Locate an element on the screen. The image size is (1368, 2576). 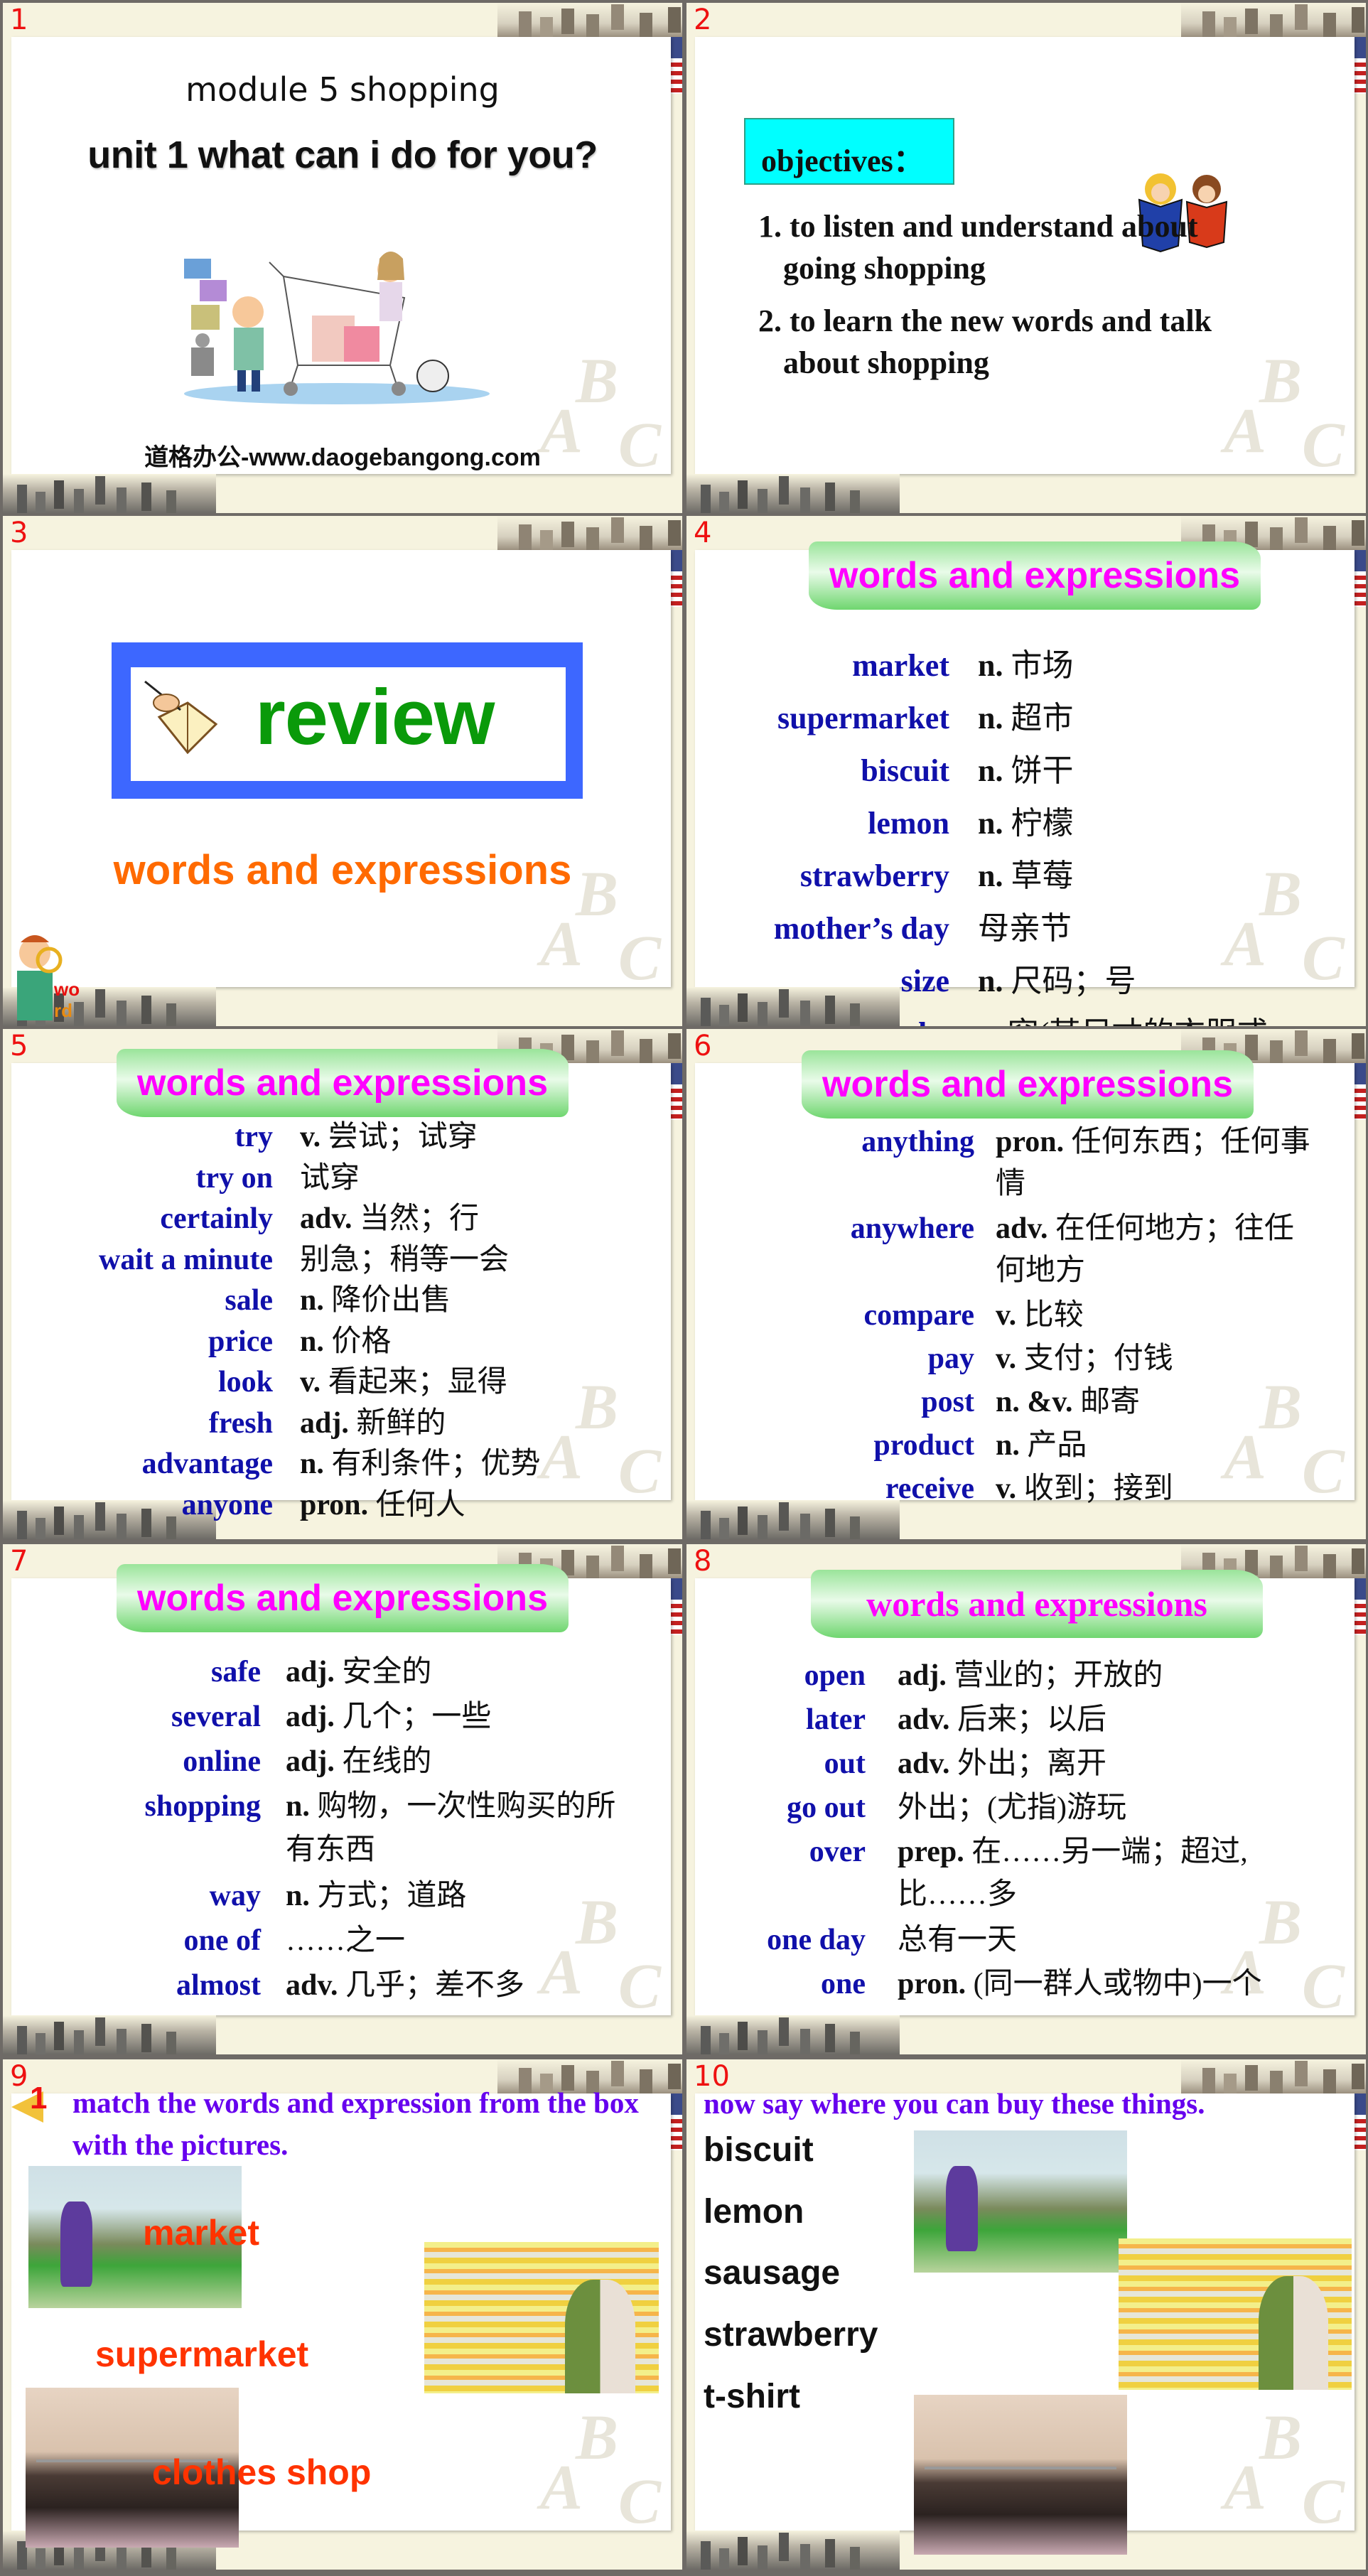
robot-icon is located at coordinates (202, 355).